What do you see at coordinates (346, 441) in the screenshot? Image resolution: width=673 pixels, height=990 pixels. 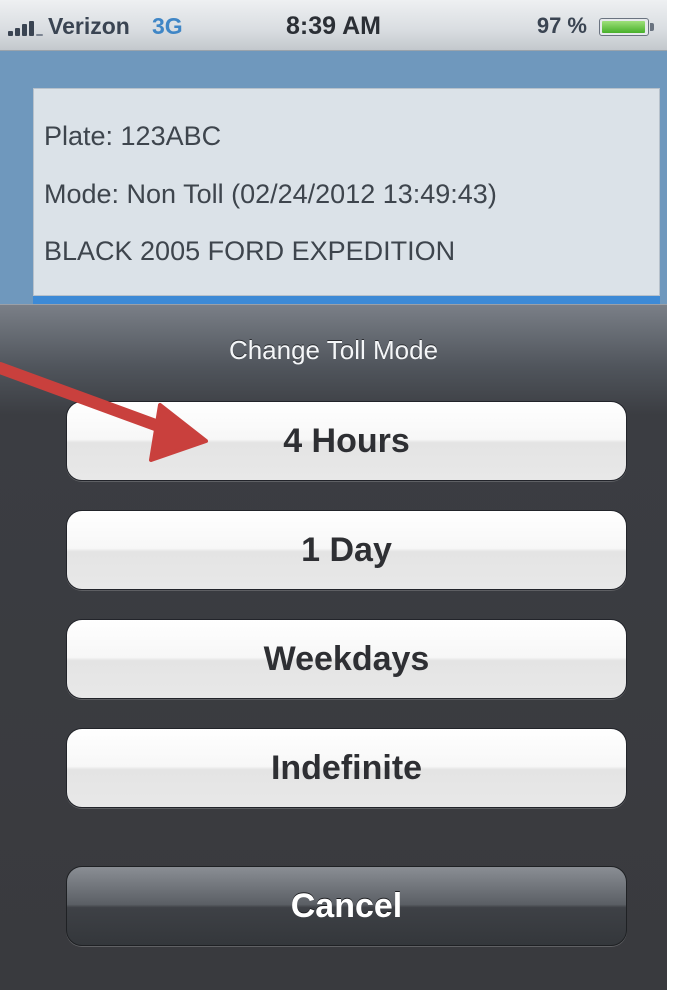 I see `option-4-hours-button: 4 Hours` at bounding box center [346, 441].